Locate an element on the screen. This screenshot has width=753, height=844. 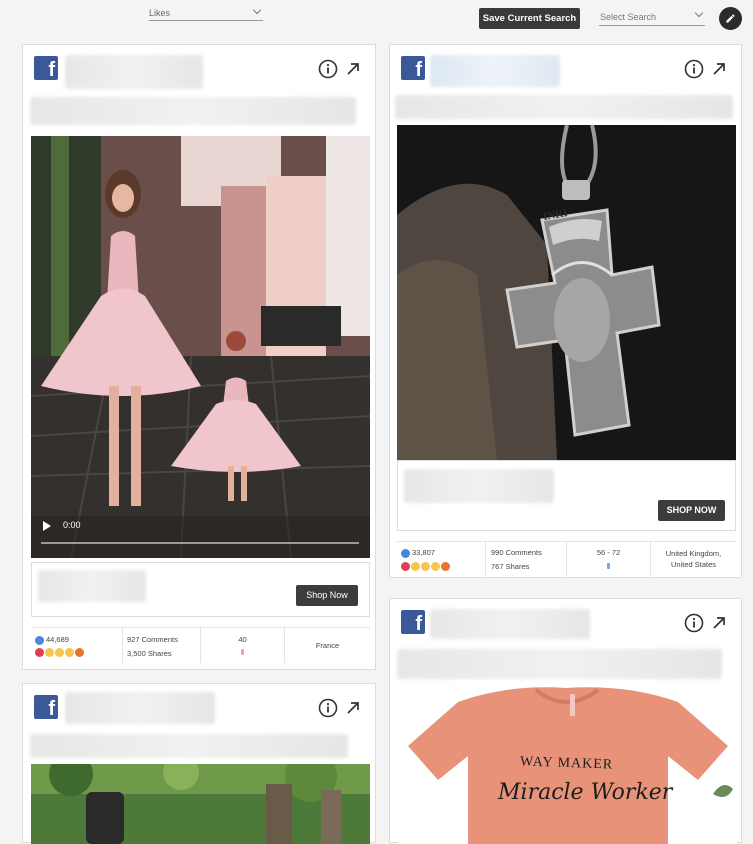
age-value: 40 is located at coordinates (242, 639).